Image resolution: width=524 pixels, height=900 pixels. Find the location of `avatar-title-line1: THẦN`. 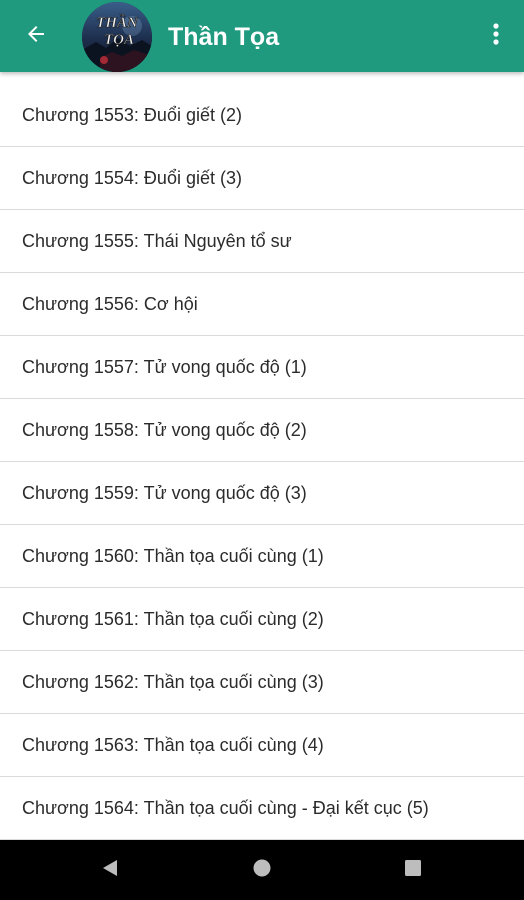

avatar-title-line1: THẦN is located at coordinates (117, 22).